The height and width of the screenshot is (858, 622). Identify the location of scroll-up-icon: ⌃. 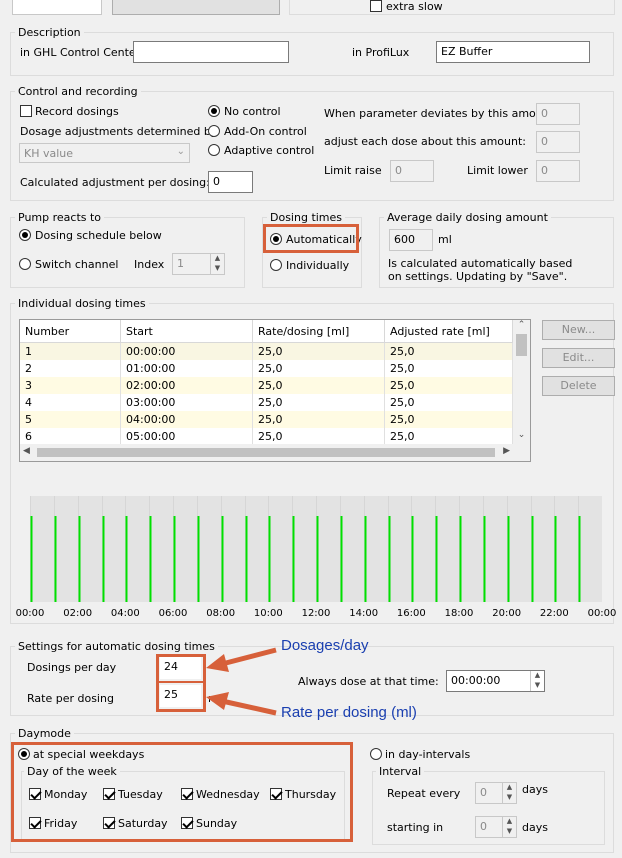
(521, 327).